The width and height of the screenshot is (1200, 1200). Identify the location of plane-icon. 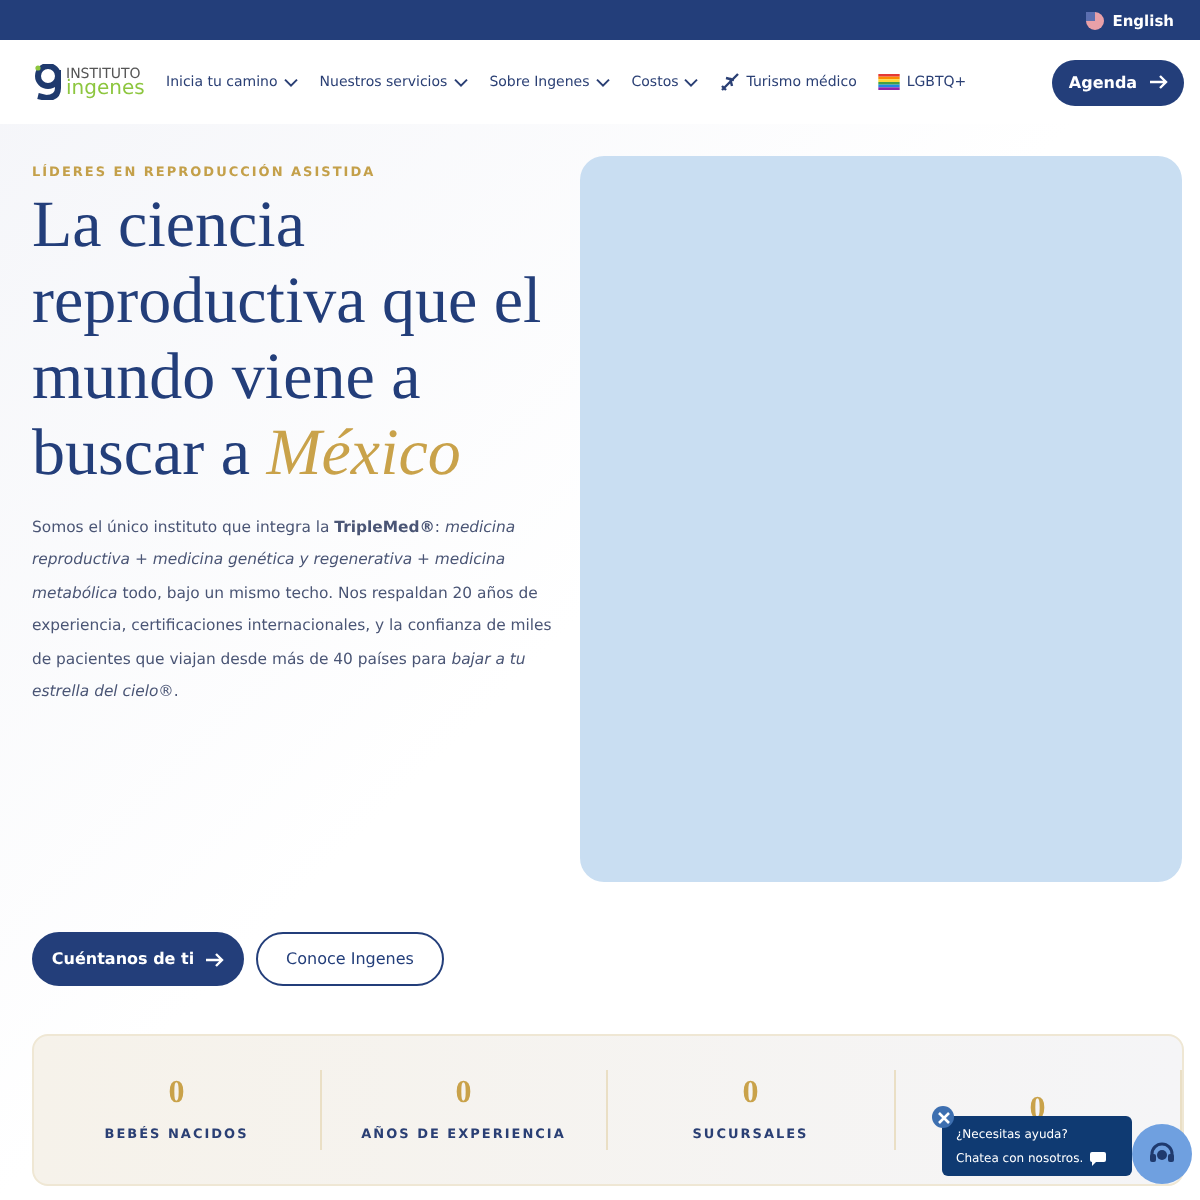
(730, 82).